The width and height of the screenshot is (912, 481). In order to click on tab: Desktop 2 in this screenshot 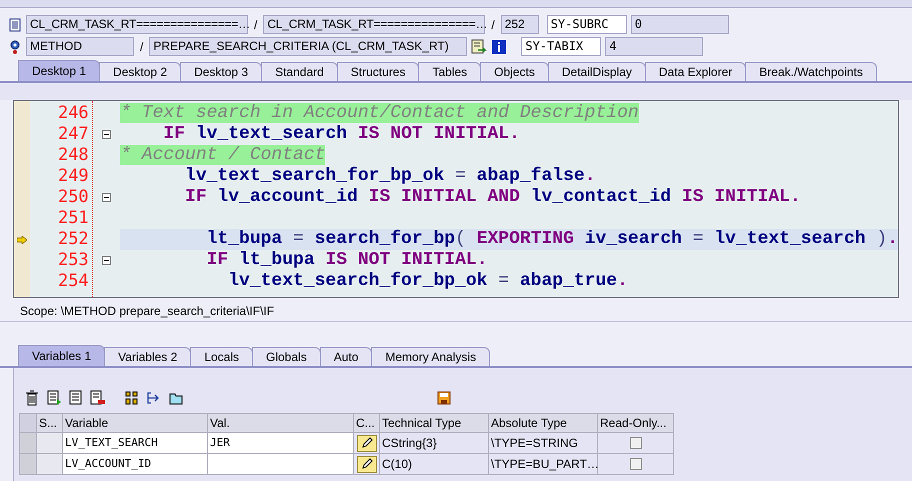, I will do `click(140, 71)`.